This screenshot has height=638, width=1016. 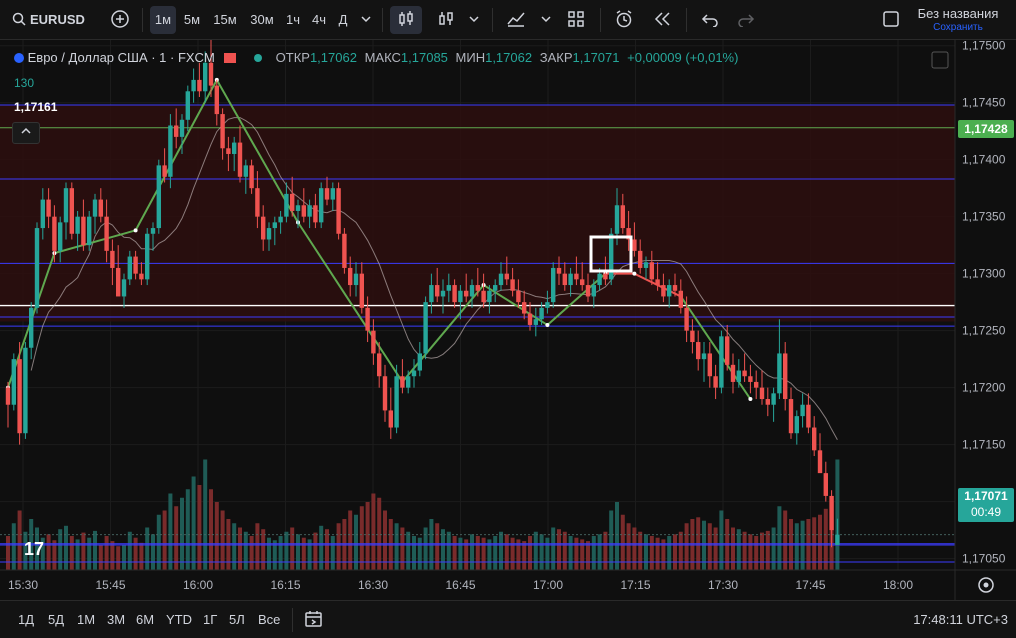 I want to click on open-label: ОТКР, so click(x=292, y=57).